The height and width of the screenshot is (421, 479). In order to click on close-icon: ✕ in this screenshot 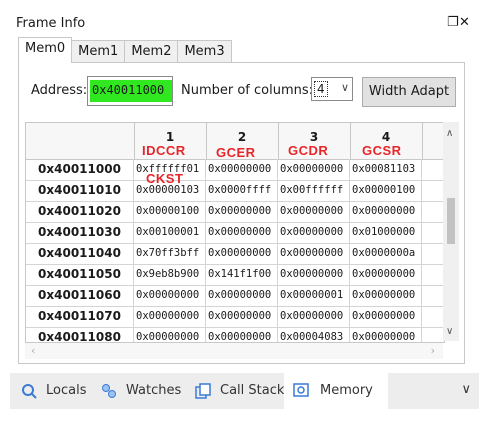, I will do `click(465, 22)`.